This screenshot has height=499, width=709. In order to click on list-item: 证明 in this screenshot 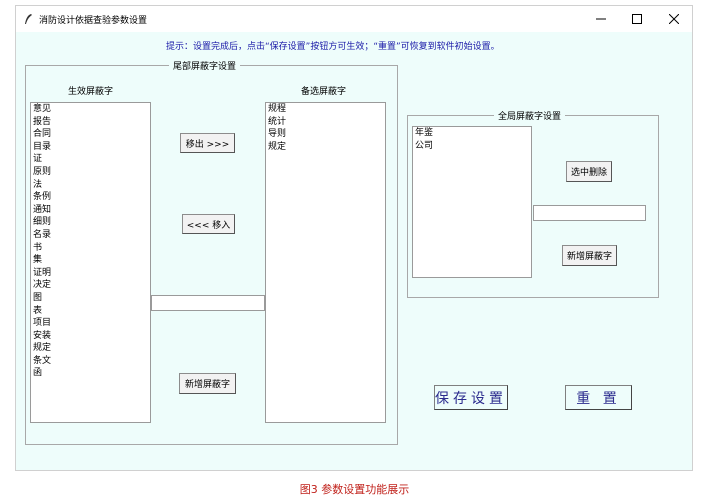, I will do `click(90, 273)`.